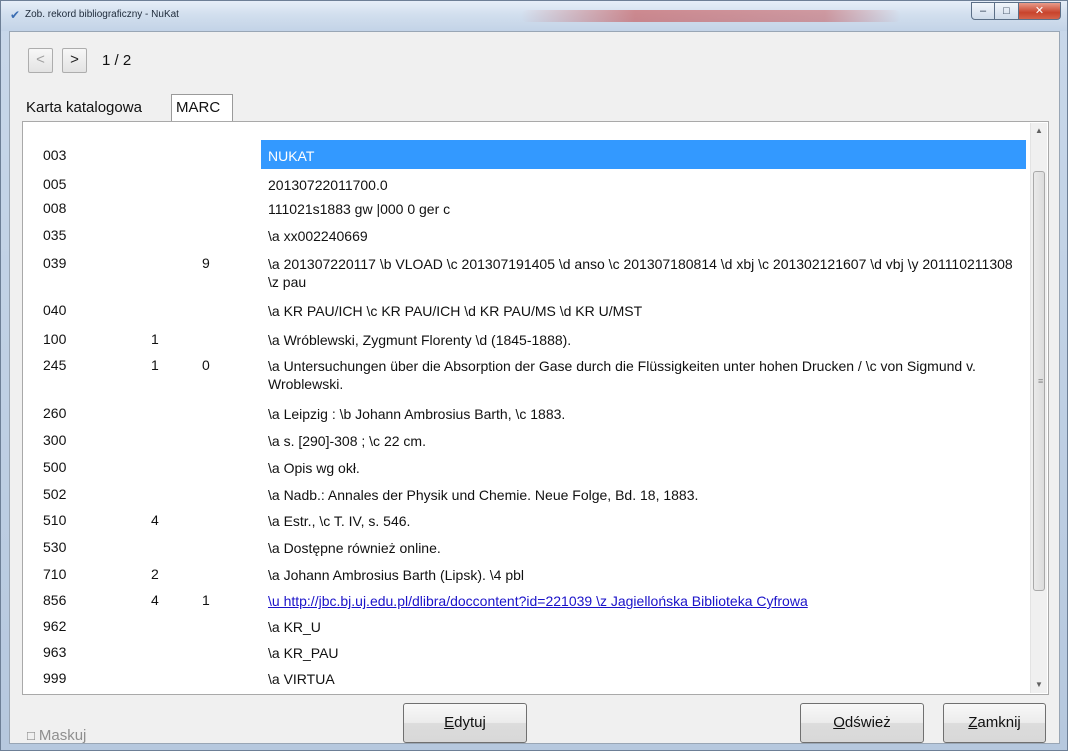 This screenshot has width=1068, height=751. What do you see at coordinates (533, 676) in the screenshot?
I see `marc-row: 999 \a VIRTUA` at bounding box center [533, 676].